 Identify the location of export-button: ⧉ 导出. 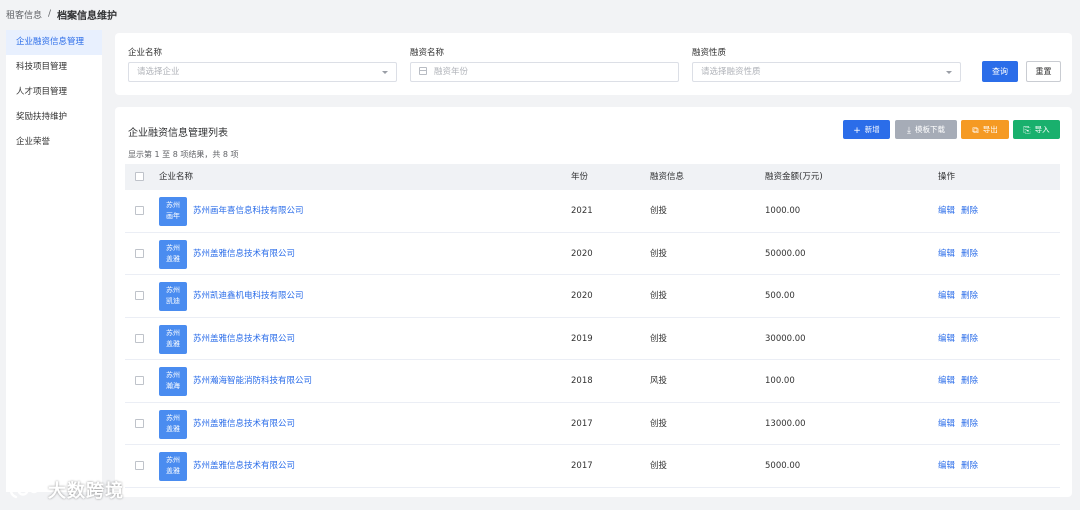
(985, 129).